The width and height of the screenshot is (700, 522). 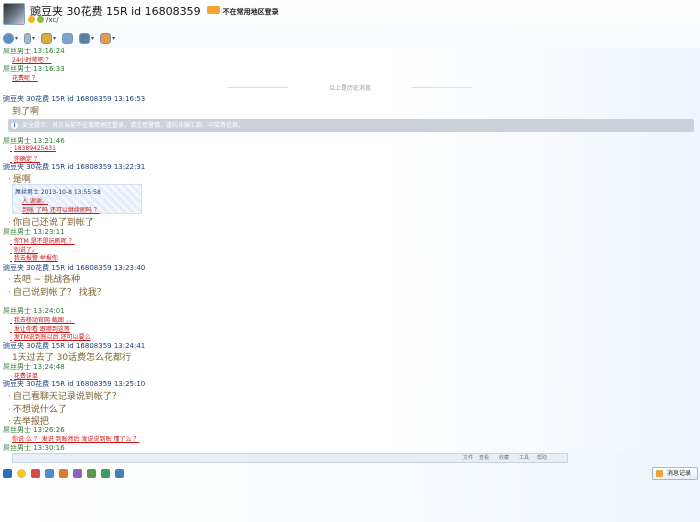 What do you see at coordinates (76, 439) in the screenshot?
I see `message-text: 你说 么 ？ 发说 到账然后 发说说到账 懂了么 ？` at bounding box center [76, 439].